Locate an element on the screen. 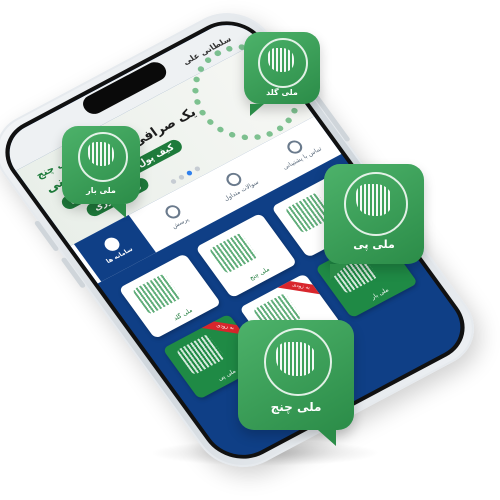 The image size is (500, 500). badge-label: ملی پی is located at coordinates (374, 244).